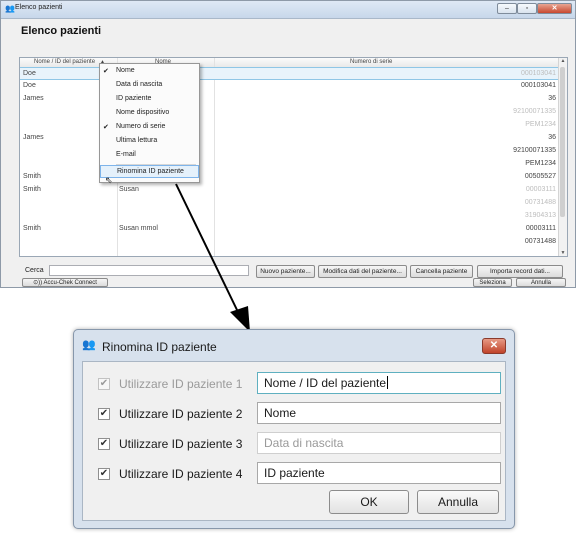 This screenshot has width=576, height=533. I want to click on select-button: Seleziona, so click(492, 282).